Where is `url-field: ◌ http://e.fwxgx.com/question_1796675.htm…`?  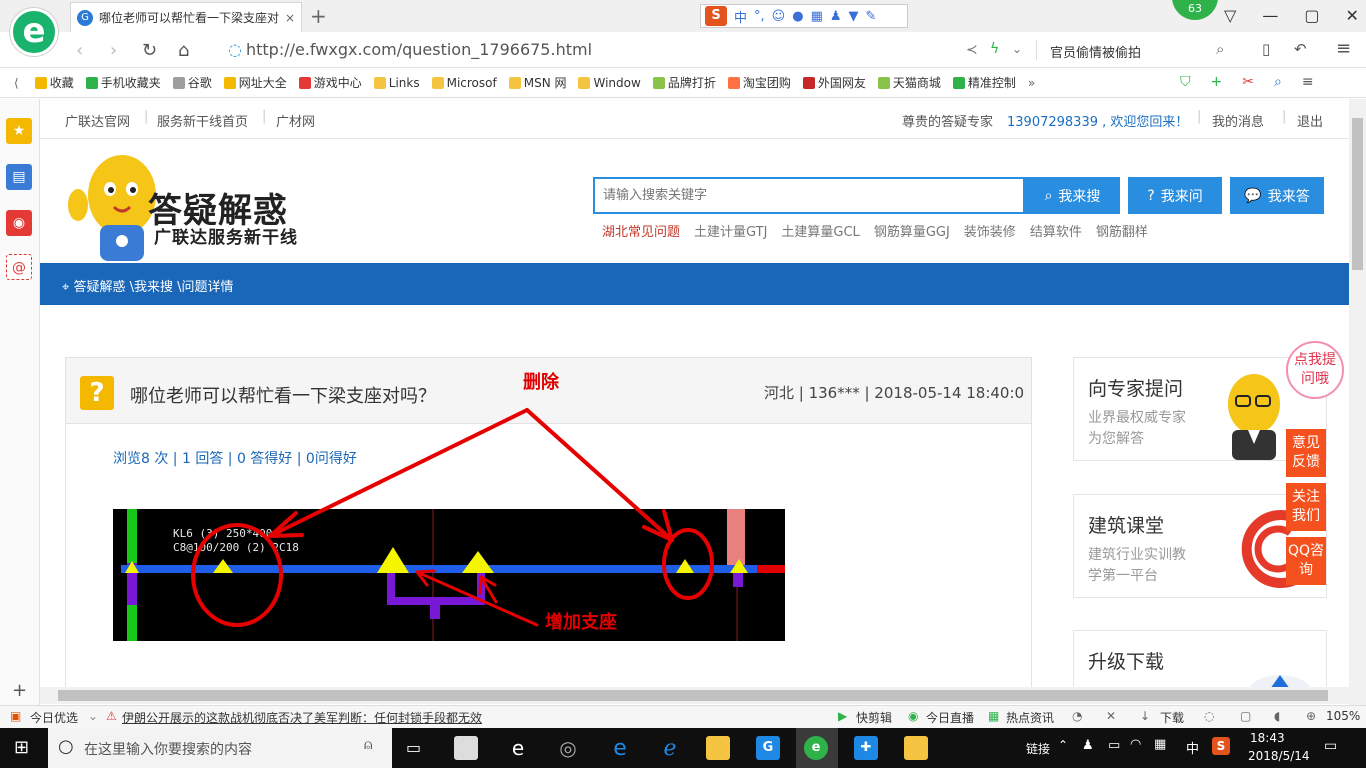 url-field: ◌ http://e.fwxgx.com/question_1796675.htm… is located at coordinates (410, 49).